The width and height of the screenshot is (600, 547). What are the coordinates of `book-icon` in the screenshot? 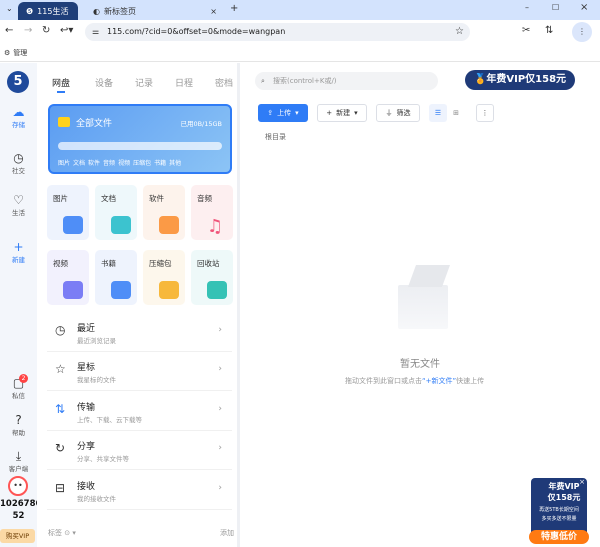 It's located at (121, 290).